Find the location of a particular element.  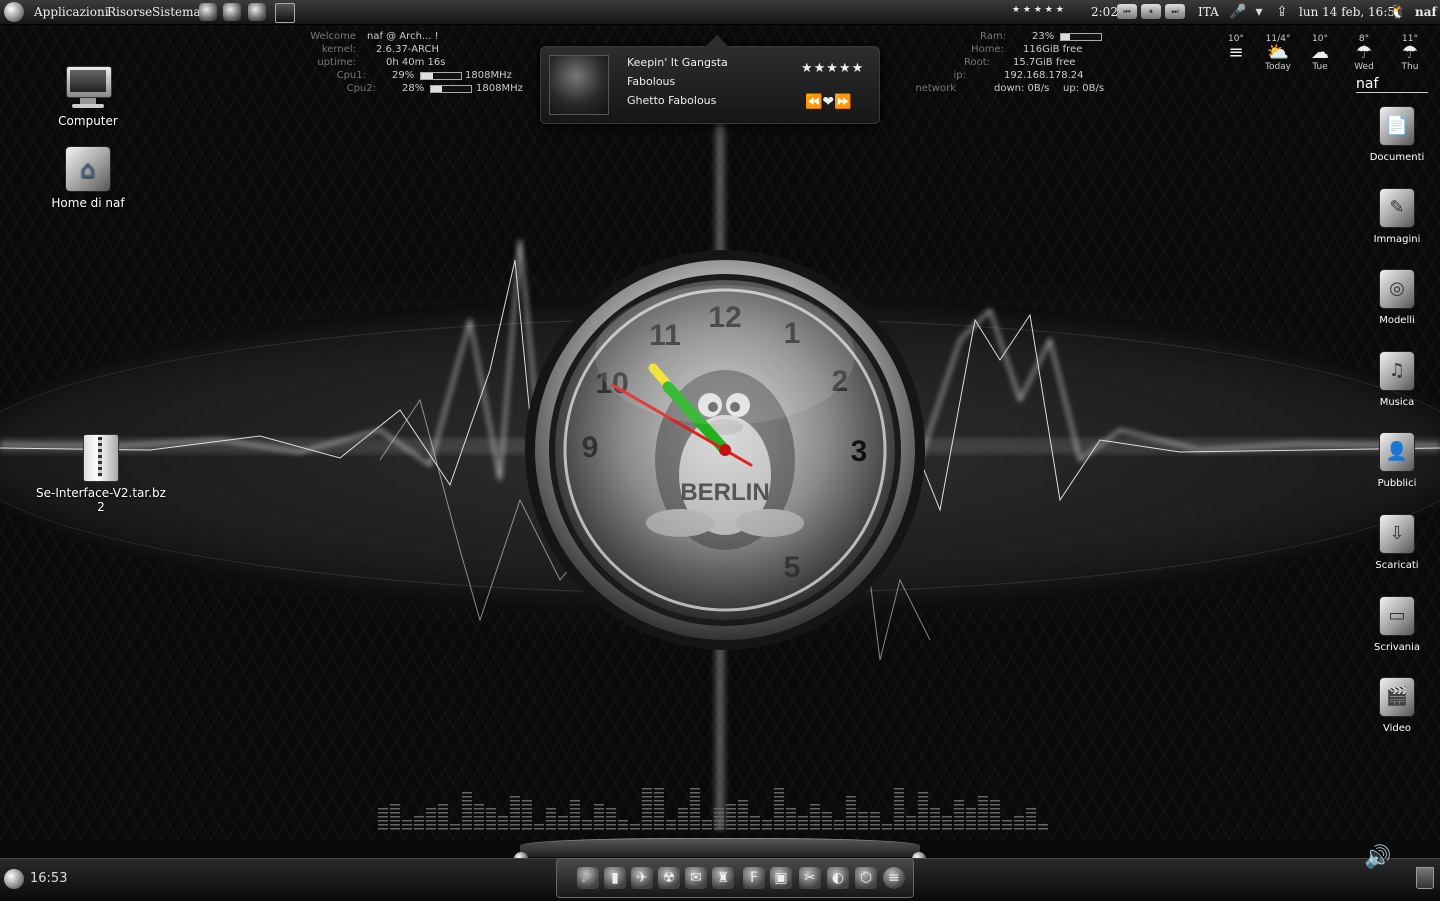

panel-clock: 16:53 is located at coordinates (48, 878).